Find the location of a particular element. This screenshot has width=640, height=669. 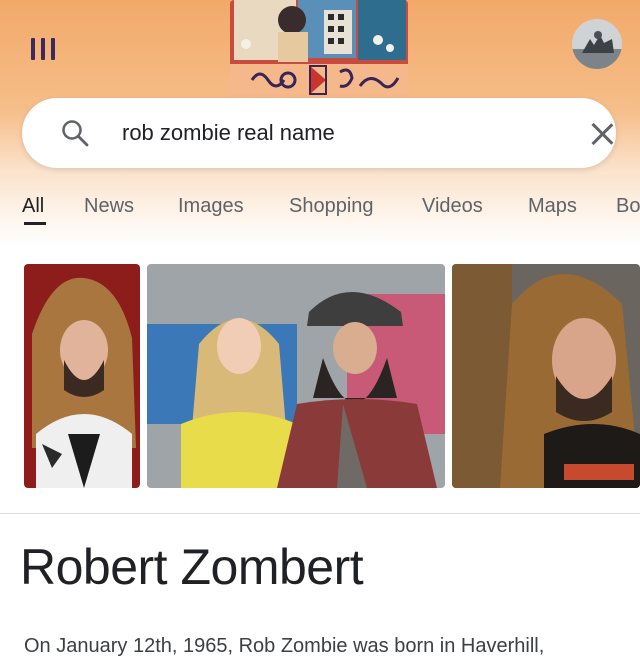

search-tabs: All News Images Shopping Videos Maps Bo is located at coordinates (320, 214).